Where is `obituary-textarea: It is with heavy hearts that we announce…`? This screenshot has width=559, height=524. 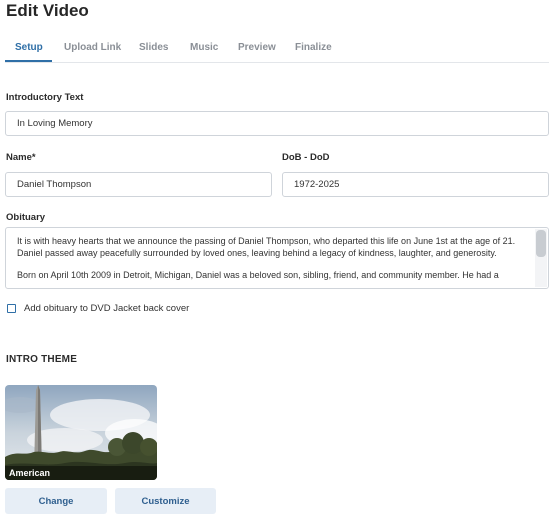
obituary-textarea: It is with heavy hearts that we announce… is located at coordinates (277, 258).